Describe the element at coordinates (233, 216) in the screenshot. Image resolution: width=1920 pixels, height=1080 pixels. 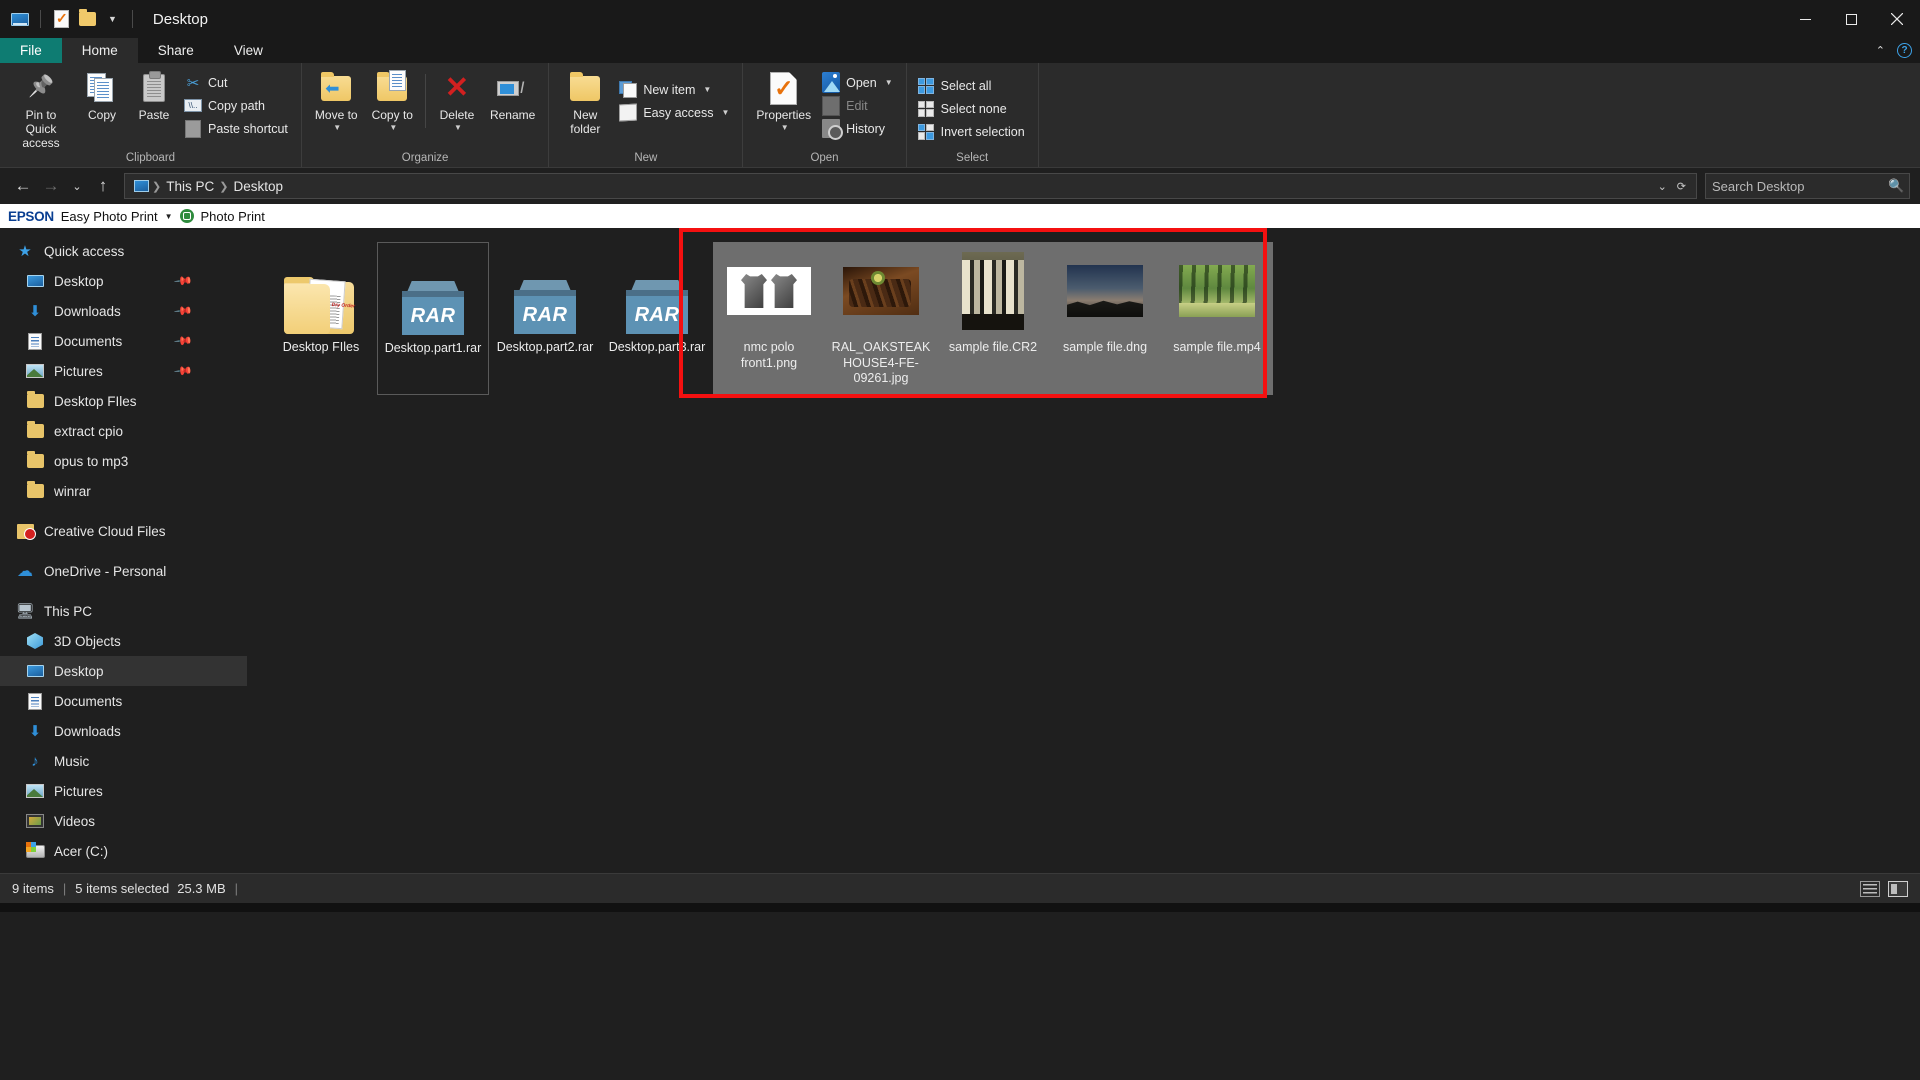
I see `epson-photo-print-button: Photo Print` at that location.